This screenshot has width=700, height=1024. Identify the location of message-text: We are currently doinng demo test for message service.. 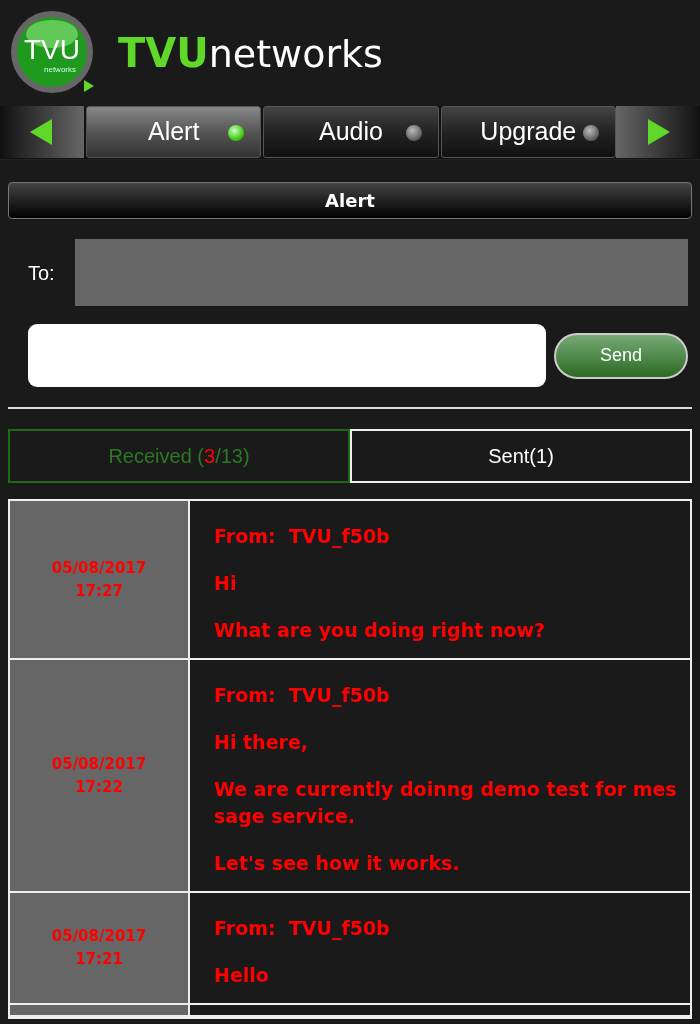
(446, 803).